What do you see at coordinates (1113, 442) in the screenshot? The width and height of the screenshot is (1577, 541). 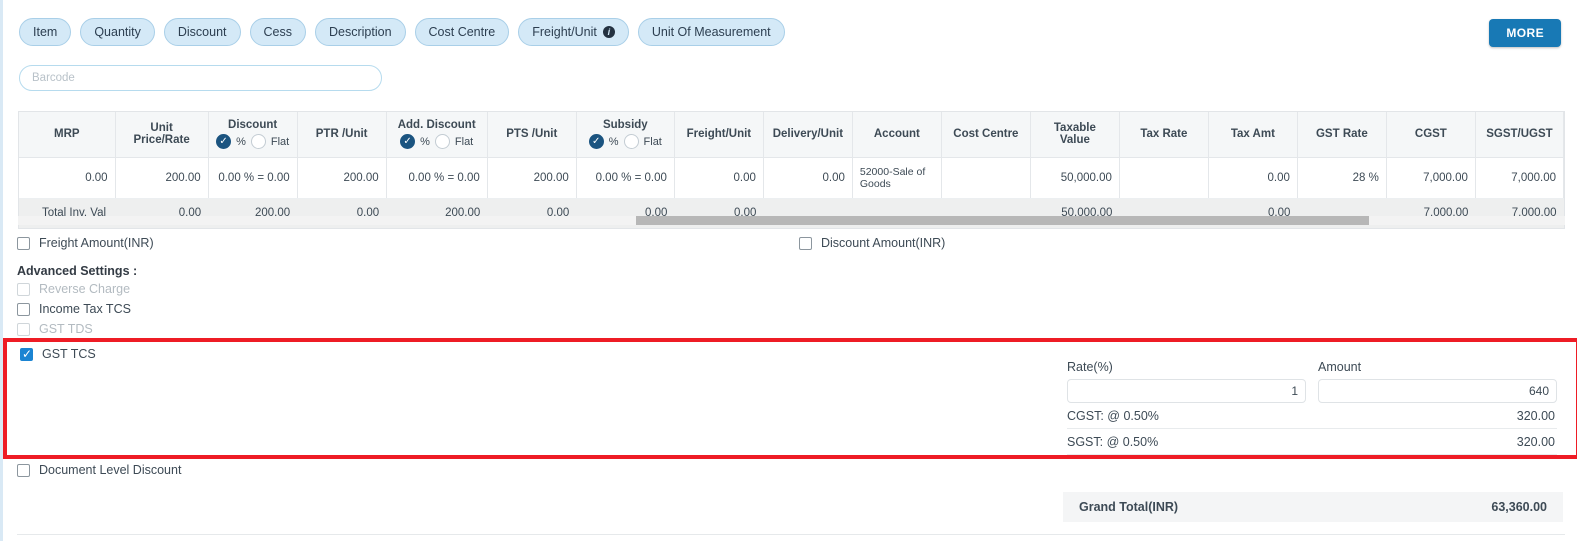 I see `gst-tcs-sgst-label: SGST: @ 0.50%` at bounding box center [1113, 442].